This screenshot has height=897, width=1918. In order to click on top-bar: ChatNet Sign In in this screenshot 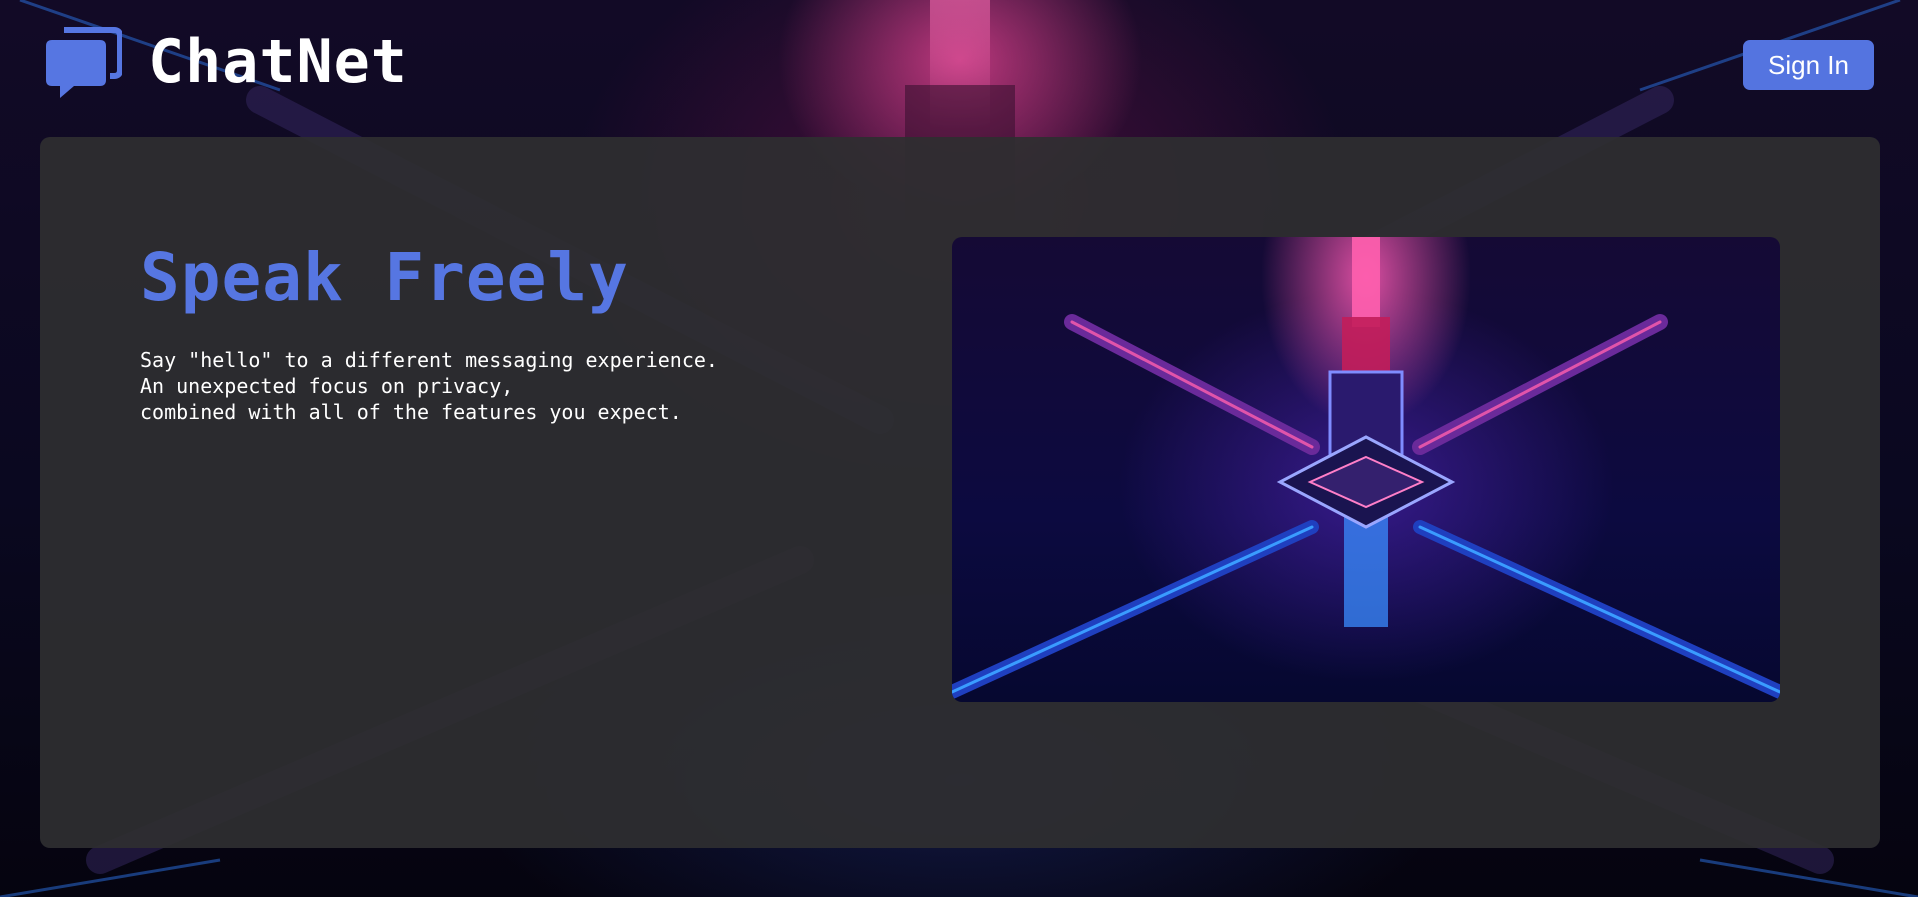, I will do `click(959, 65)`.